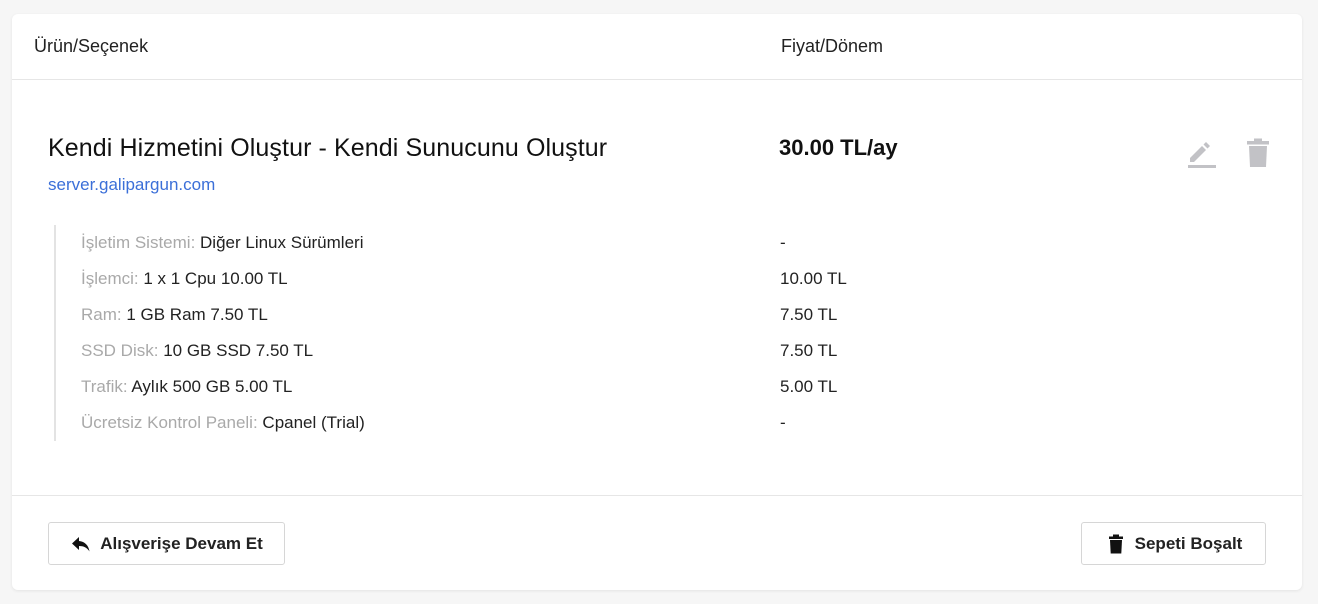 Image resolution: width=1318 pixels, height=604 pixels. Describe the element at coordinates (279, 242) in the screenshot. I see `option-value: Diğer Linux Sürümleri` at that location.